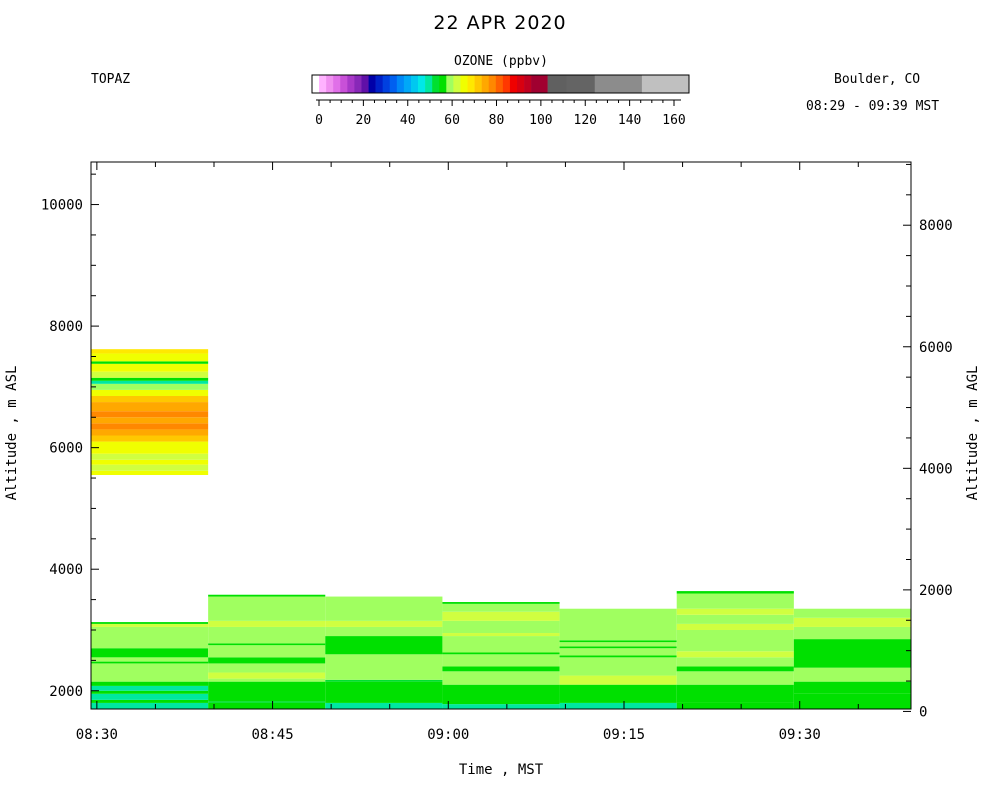  I want to click on colorbar-tick-label: 60, so click(452, 120).